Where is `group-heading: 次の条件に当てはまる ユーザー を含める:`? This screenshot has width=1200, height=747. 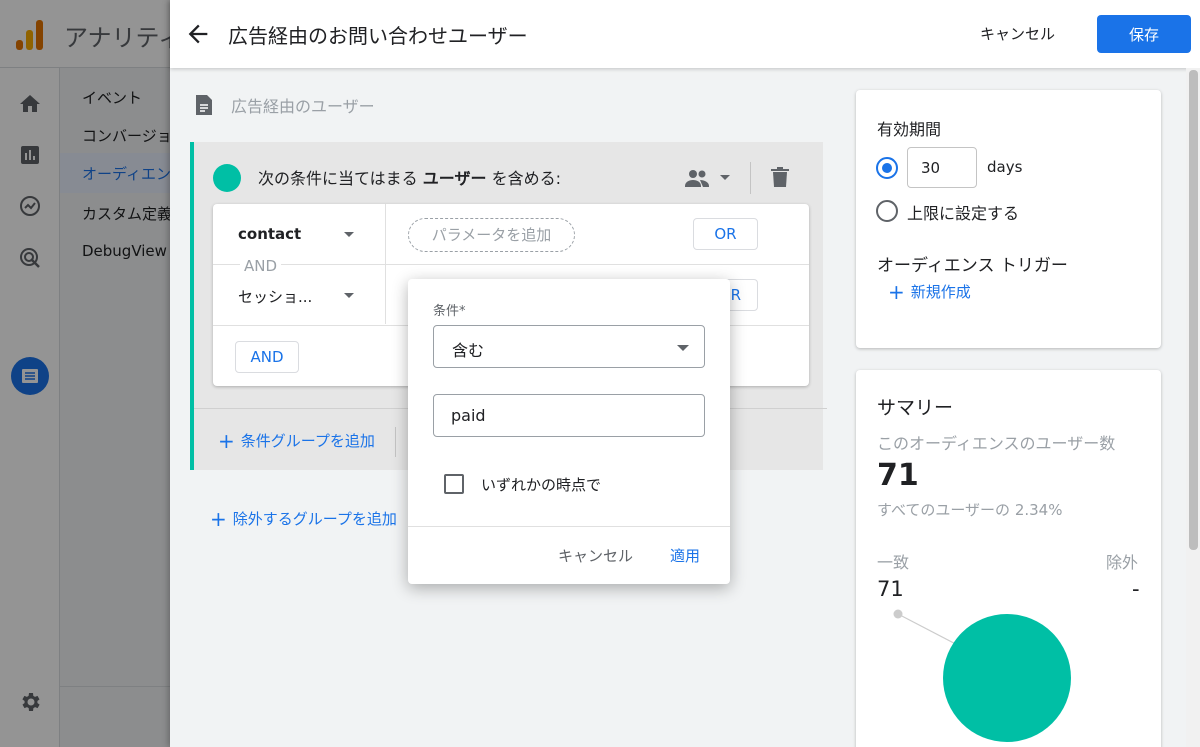 group-heading: 次の条件に当てはまる ユーザー を含める: is located at coordinates (409, 177).